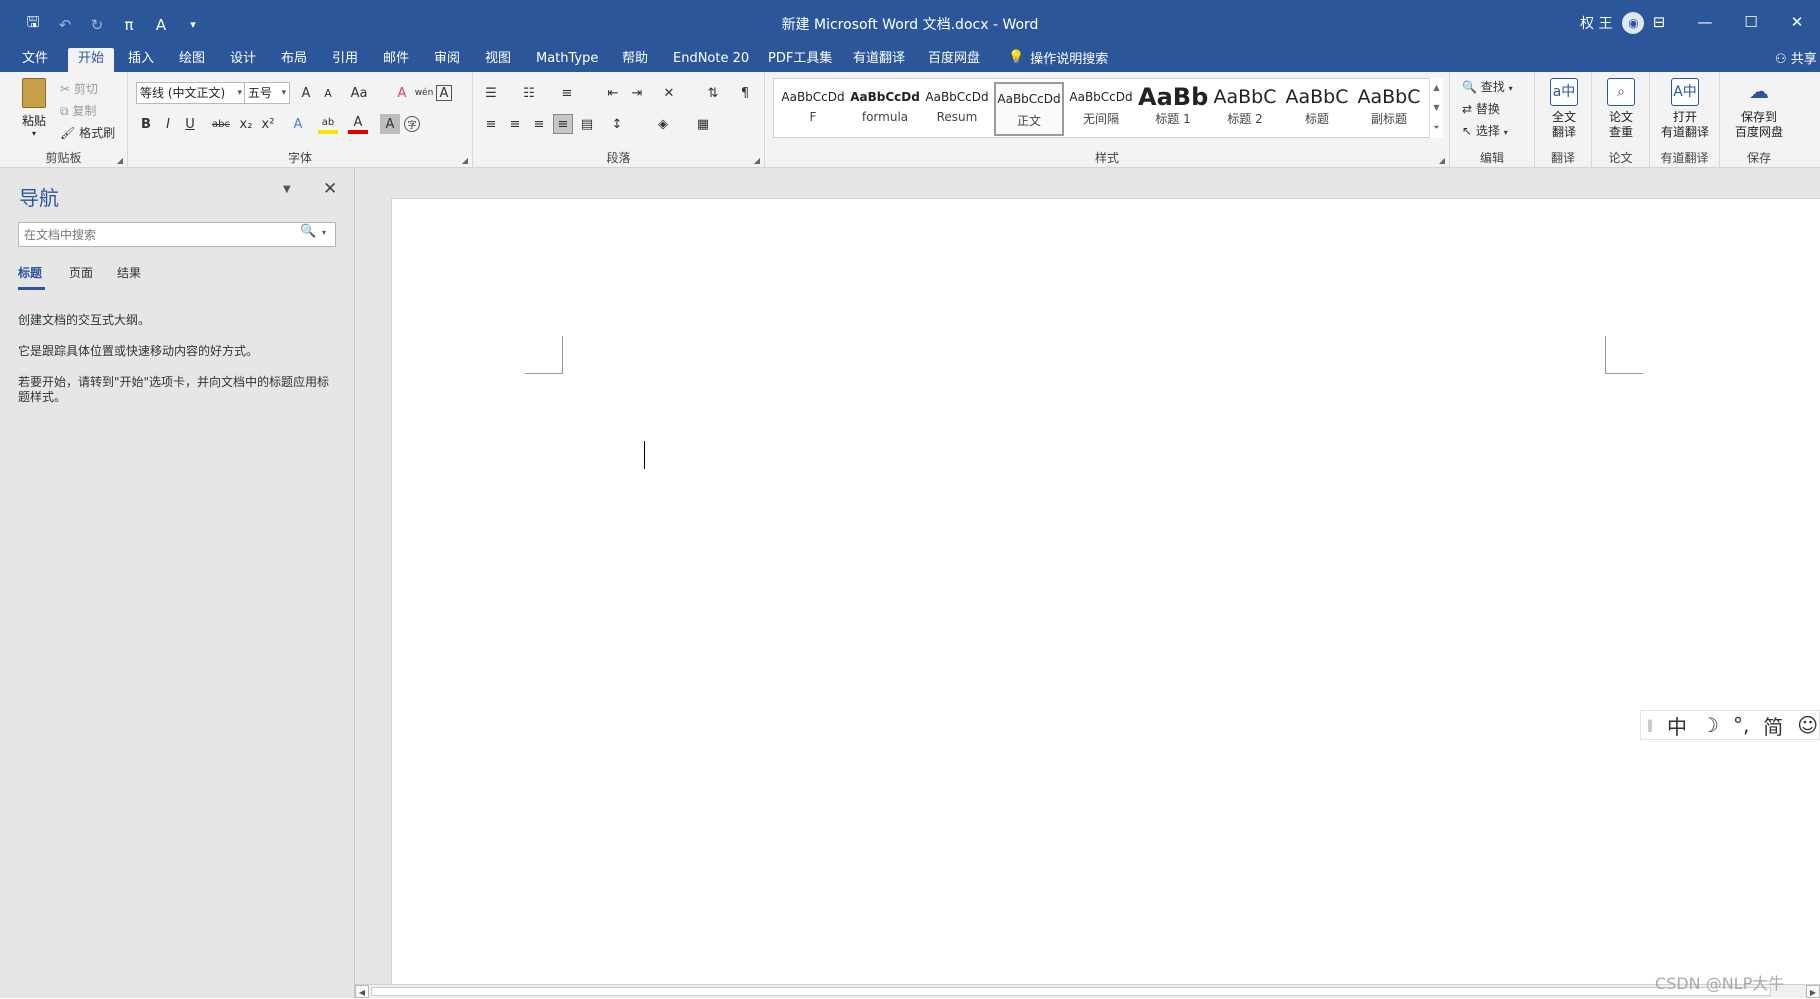 The image size is (1820, 999). What do you see at coordinates (444, 93) in the screenshot?
I see `char-border-icon: A` at bounding box center [444, 93].